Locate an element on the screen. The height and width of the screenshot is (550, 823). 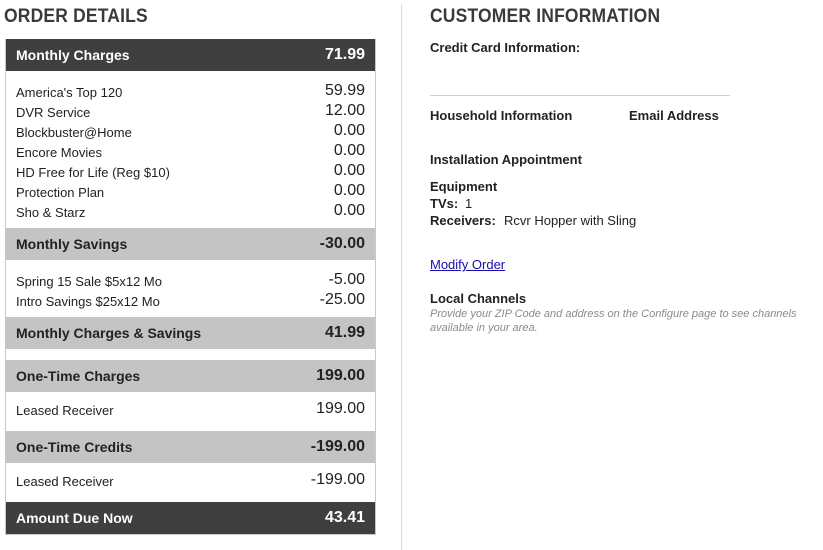
monthly-savings-amount: -30.00 is located at coordinates (342, 243).